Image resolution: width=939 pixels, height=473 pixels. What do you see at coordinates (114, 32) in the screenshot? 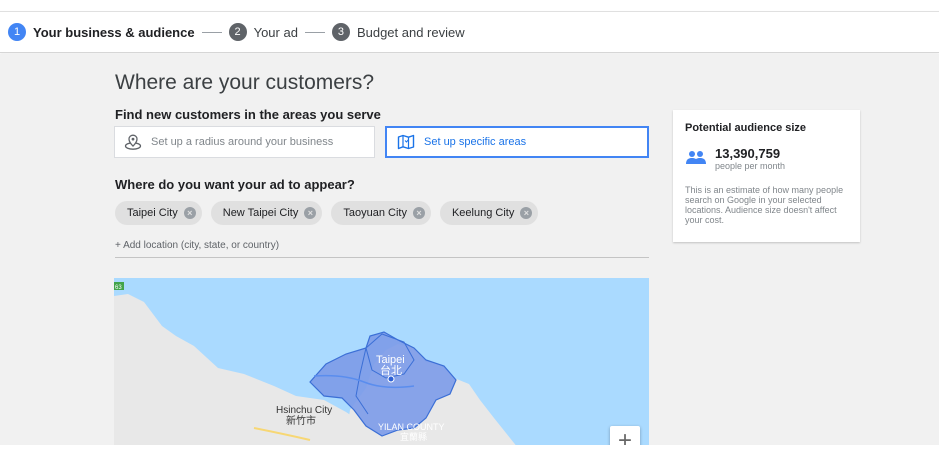
I see `step-label: Your business & audience` at bounding box center [114, 32].